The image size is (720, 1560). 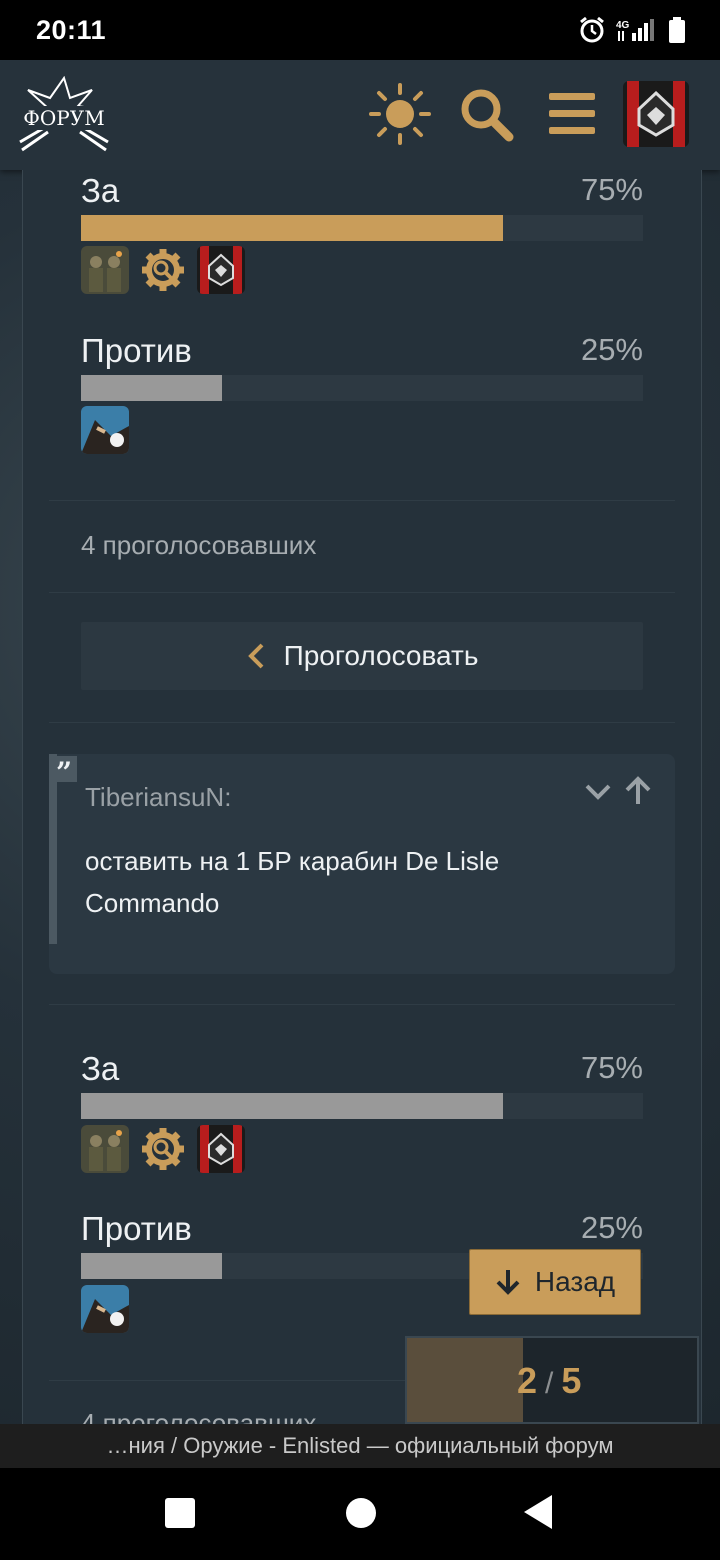 What do you see at coordinates (360, 115) in the screenshot?
I see `site-header: ФОРУМ` at bounding box center [360, 115].